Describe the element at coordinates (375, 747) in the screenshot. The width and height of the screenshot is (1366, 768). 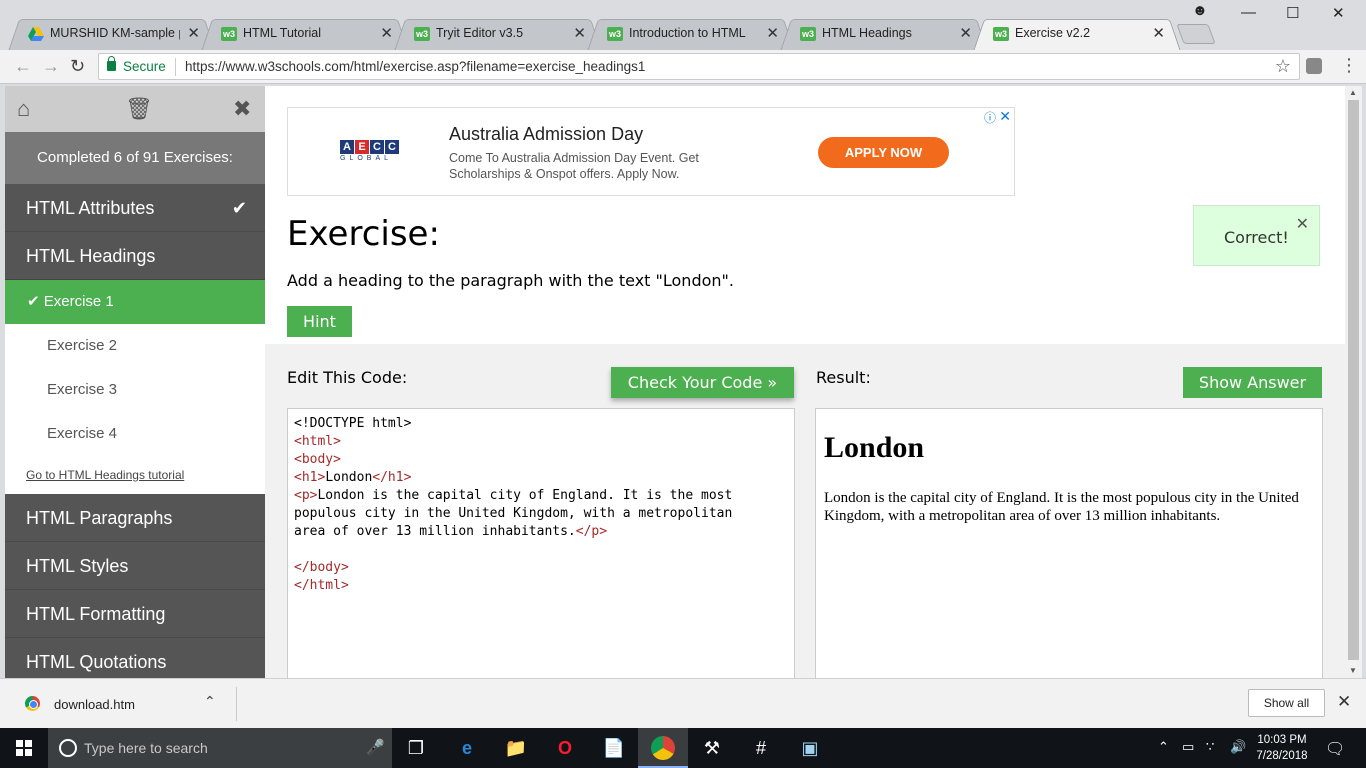
I see `microphone-icon: 🎤` at that location.